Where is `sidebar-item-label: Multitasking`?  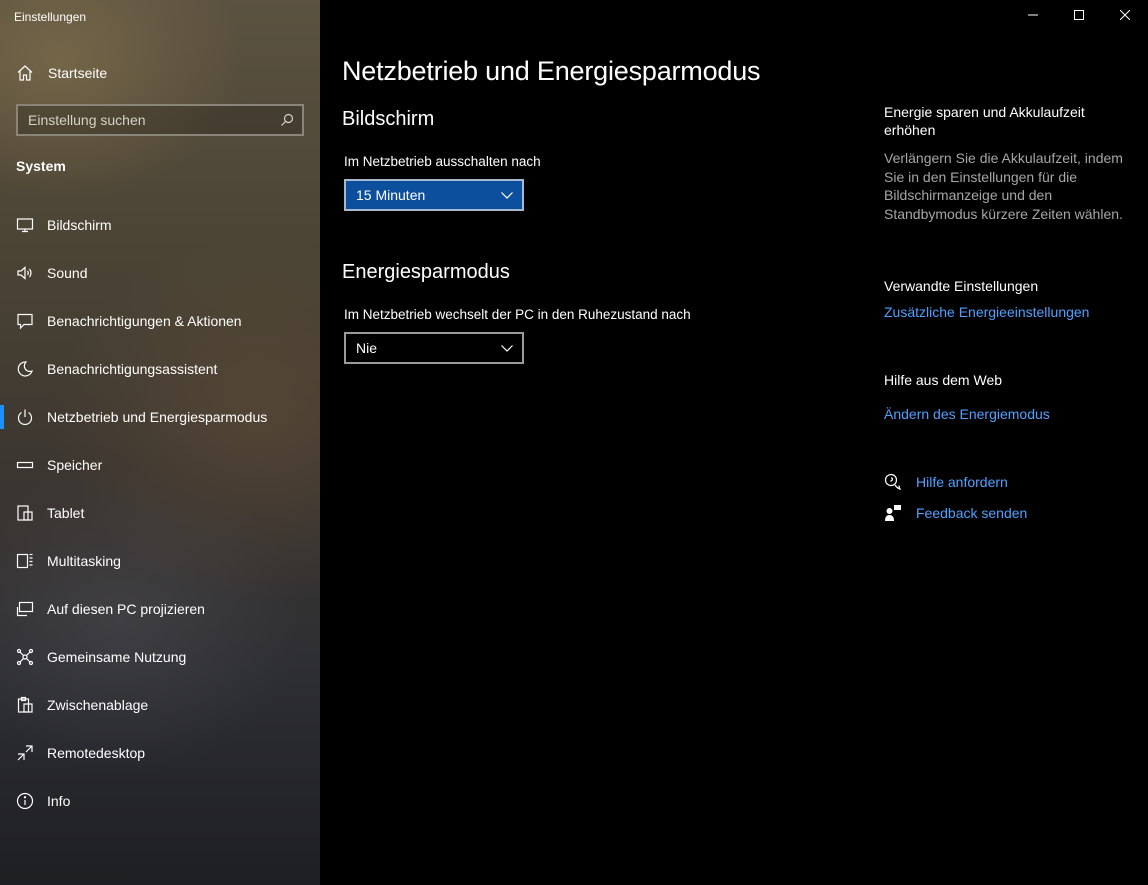 sidebar-item-label: Multitasking is located at coordinates (84, 561).